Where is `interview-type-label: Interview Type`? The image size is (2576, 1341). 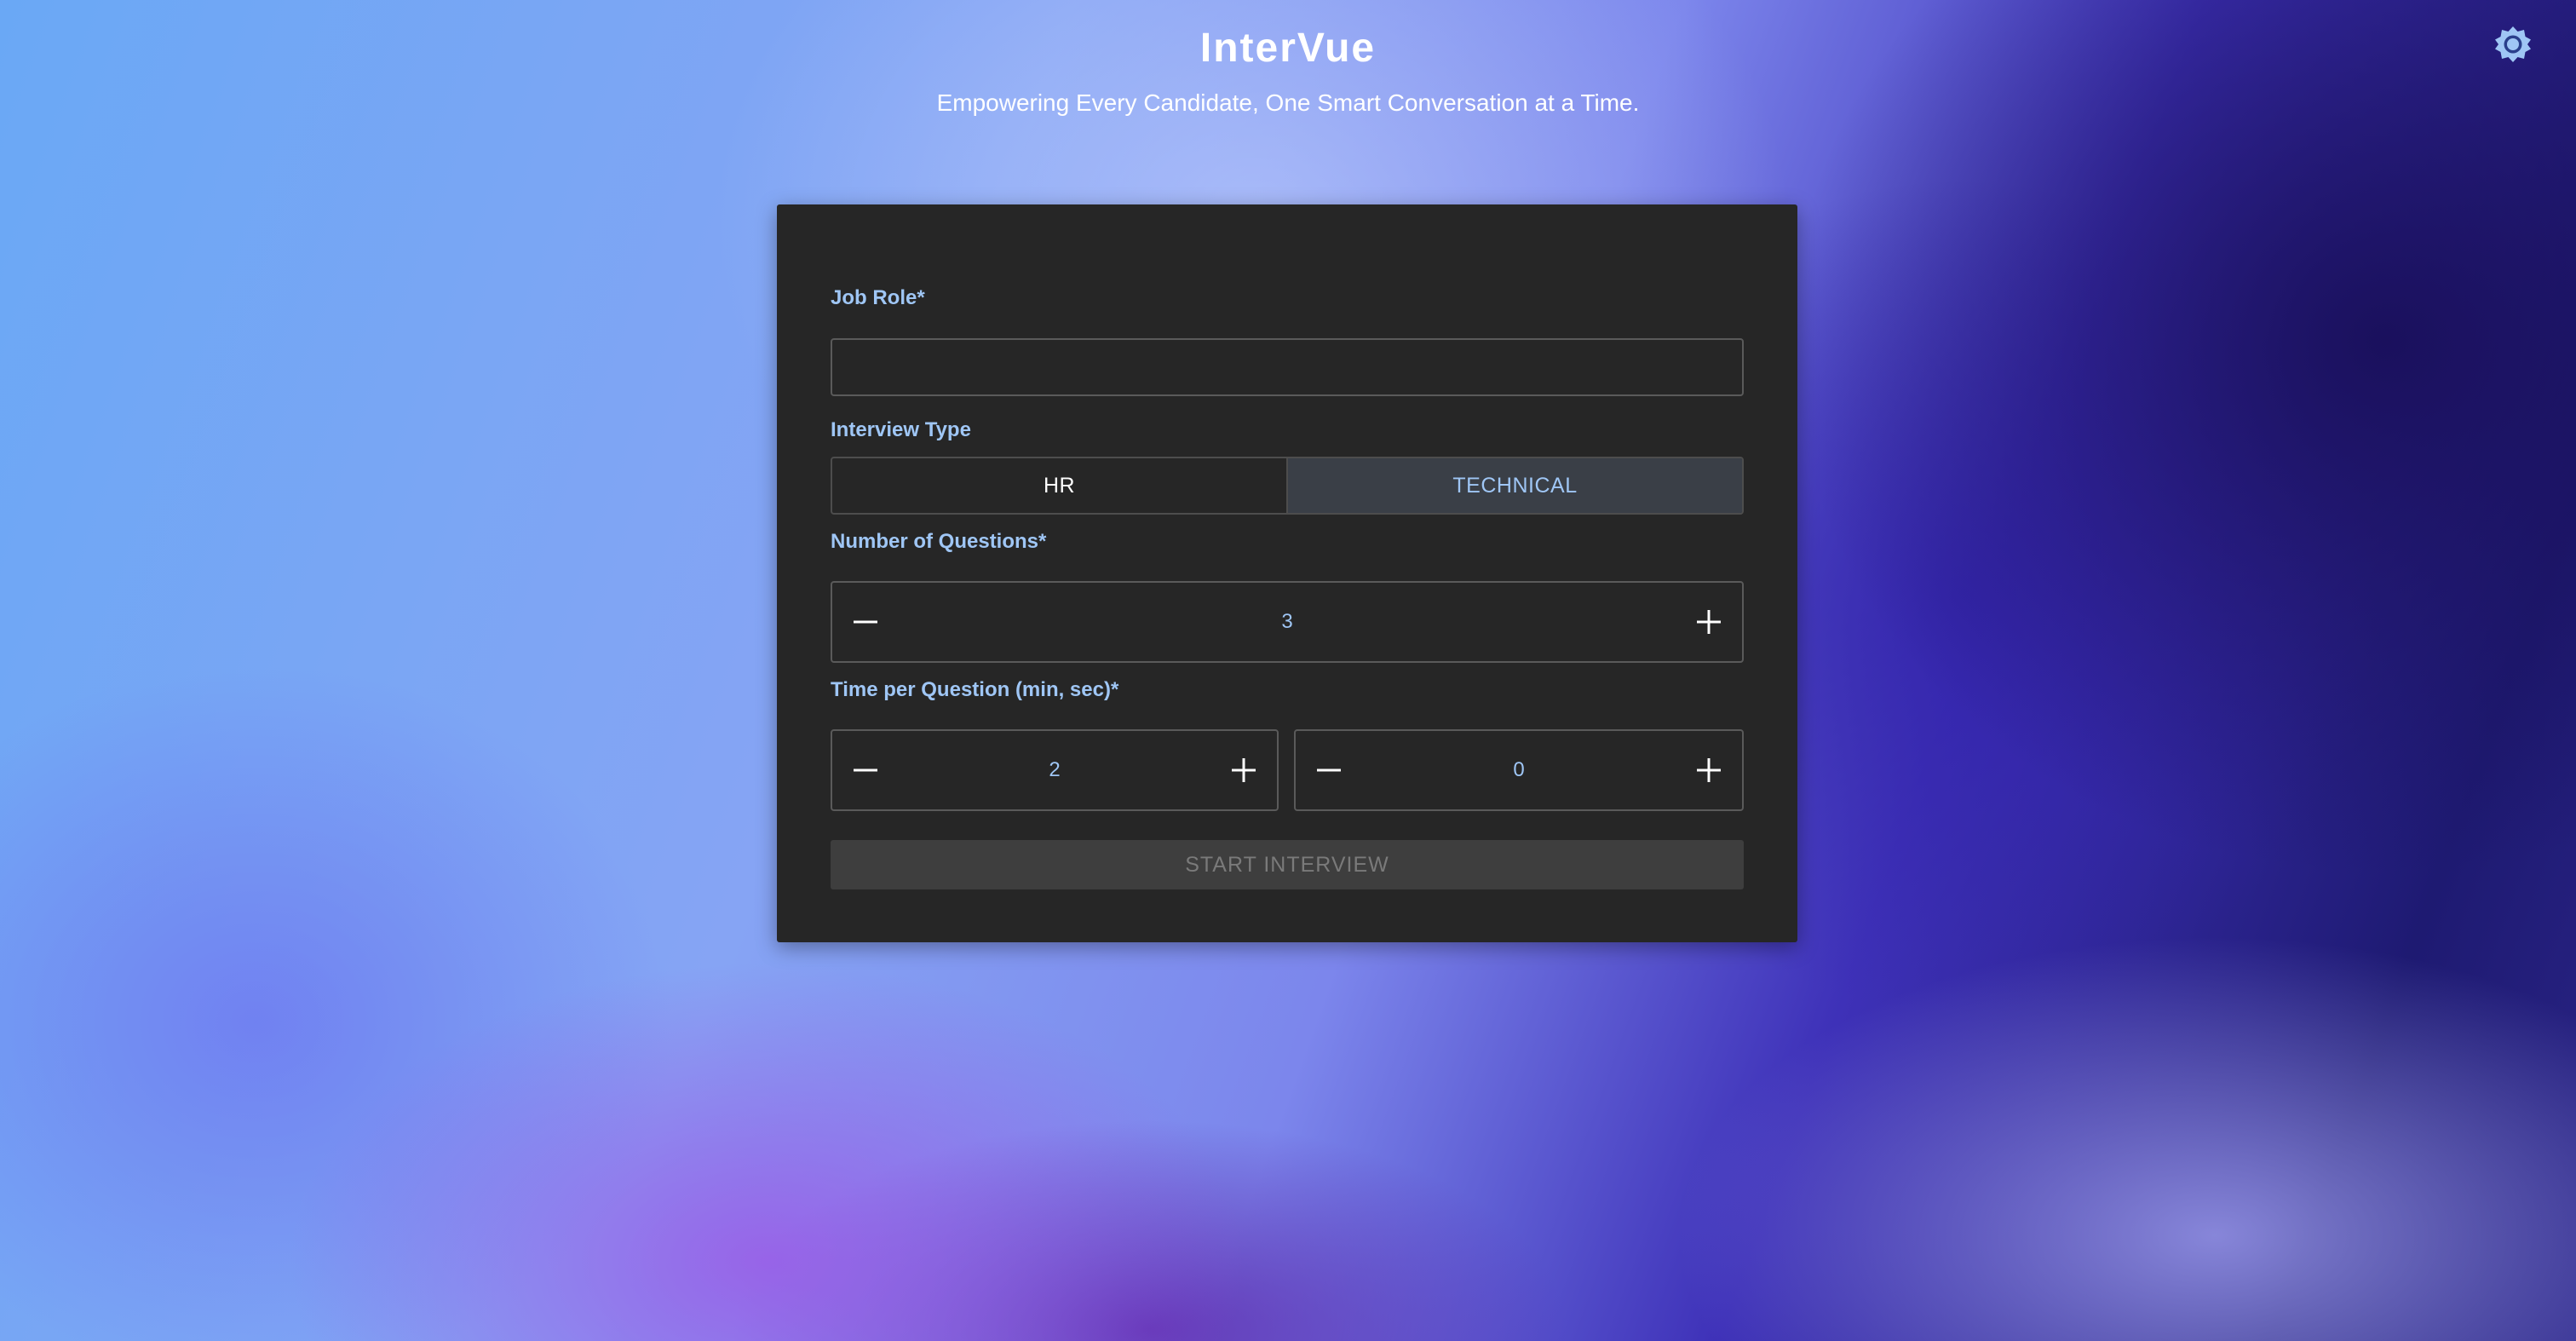
interview-type-label: Interview Type is located at coordinates (901, 430).